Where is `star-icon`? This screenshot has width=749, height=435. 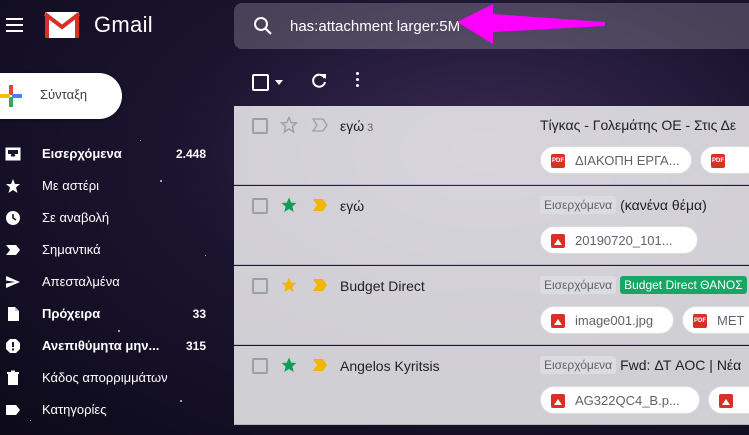
star-icon is located at coordinates (13, 186).